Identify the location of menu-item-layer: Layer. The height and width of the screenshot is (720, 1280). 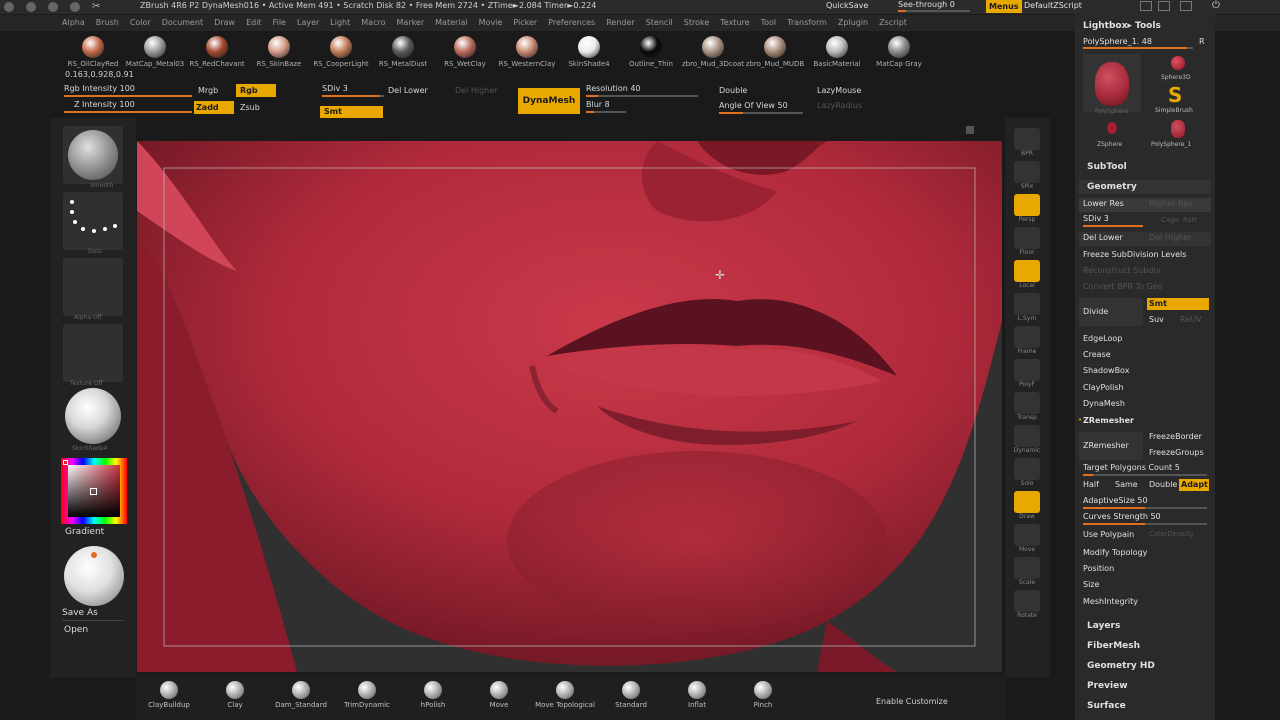
(308, 23).